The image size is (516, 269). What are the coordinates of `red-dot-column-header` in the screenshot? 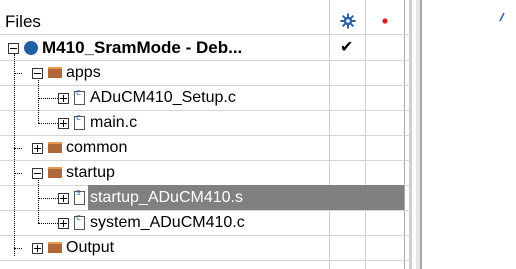 It's located at (385, 21).